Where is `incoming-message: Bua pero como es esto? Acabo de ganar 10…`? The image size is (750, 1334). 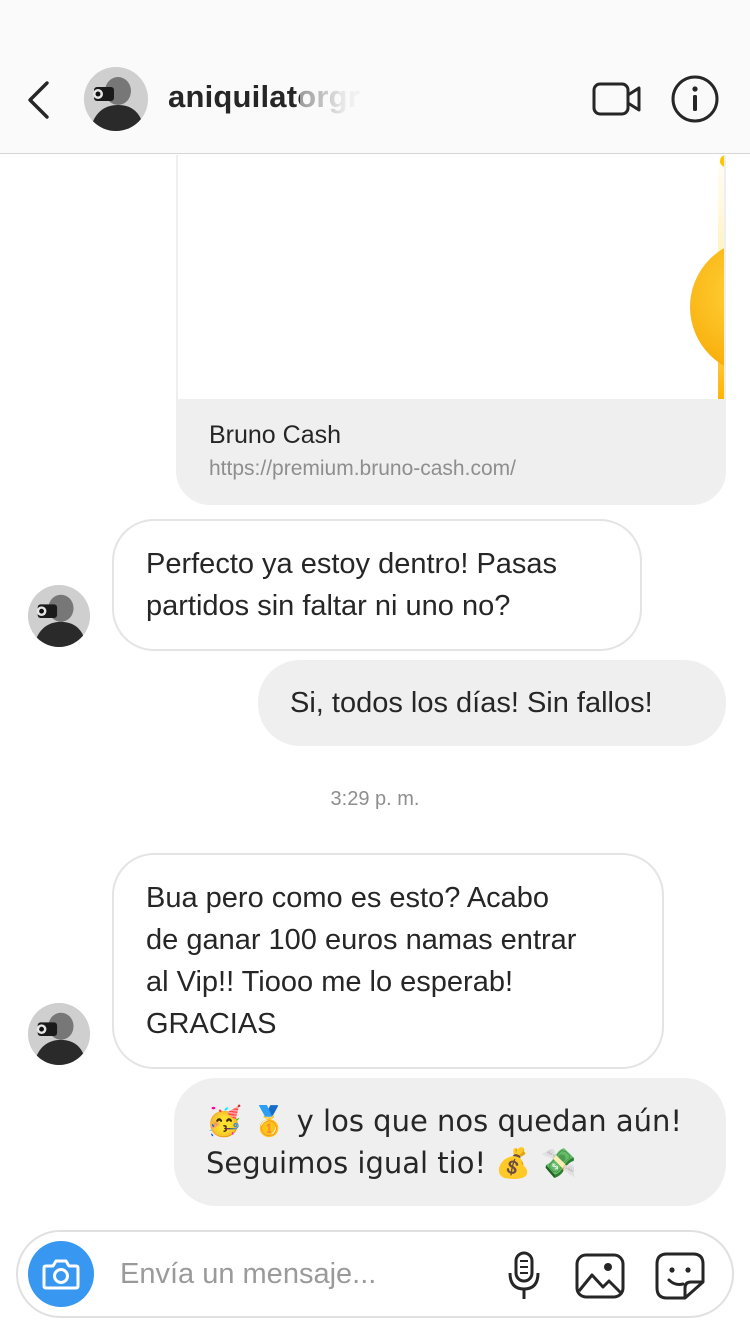
incoming-message: Bua pero como es esto? Acabo de ganar 10… is located at coordinates (388, 961).